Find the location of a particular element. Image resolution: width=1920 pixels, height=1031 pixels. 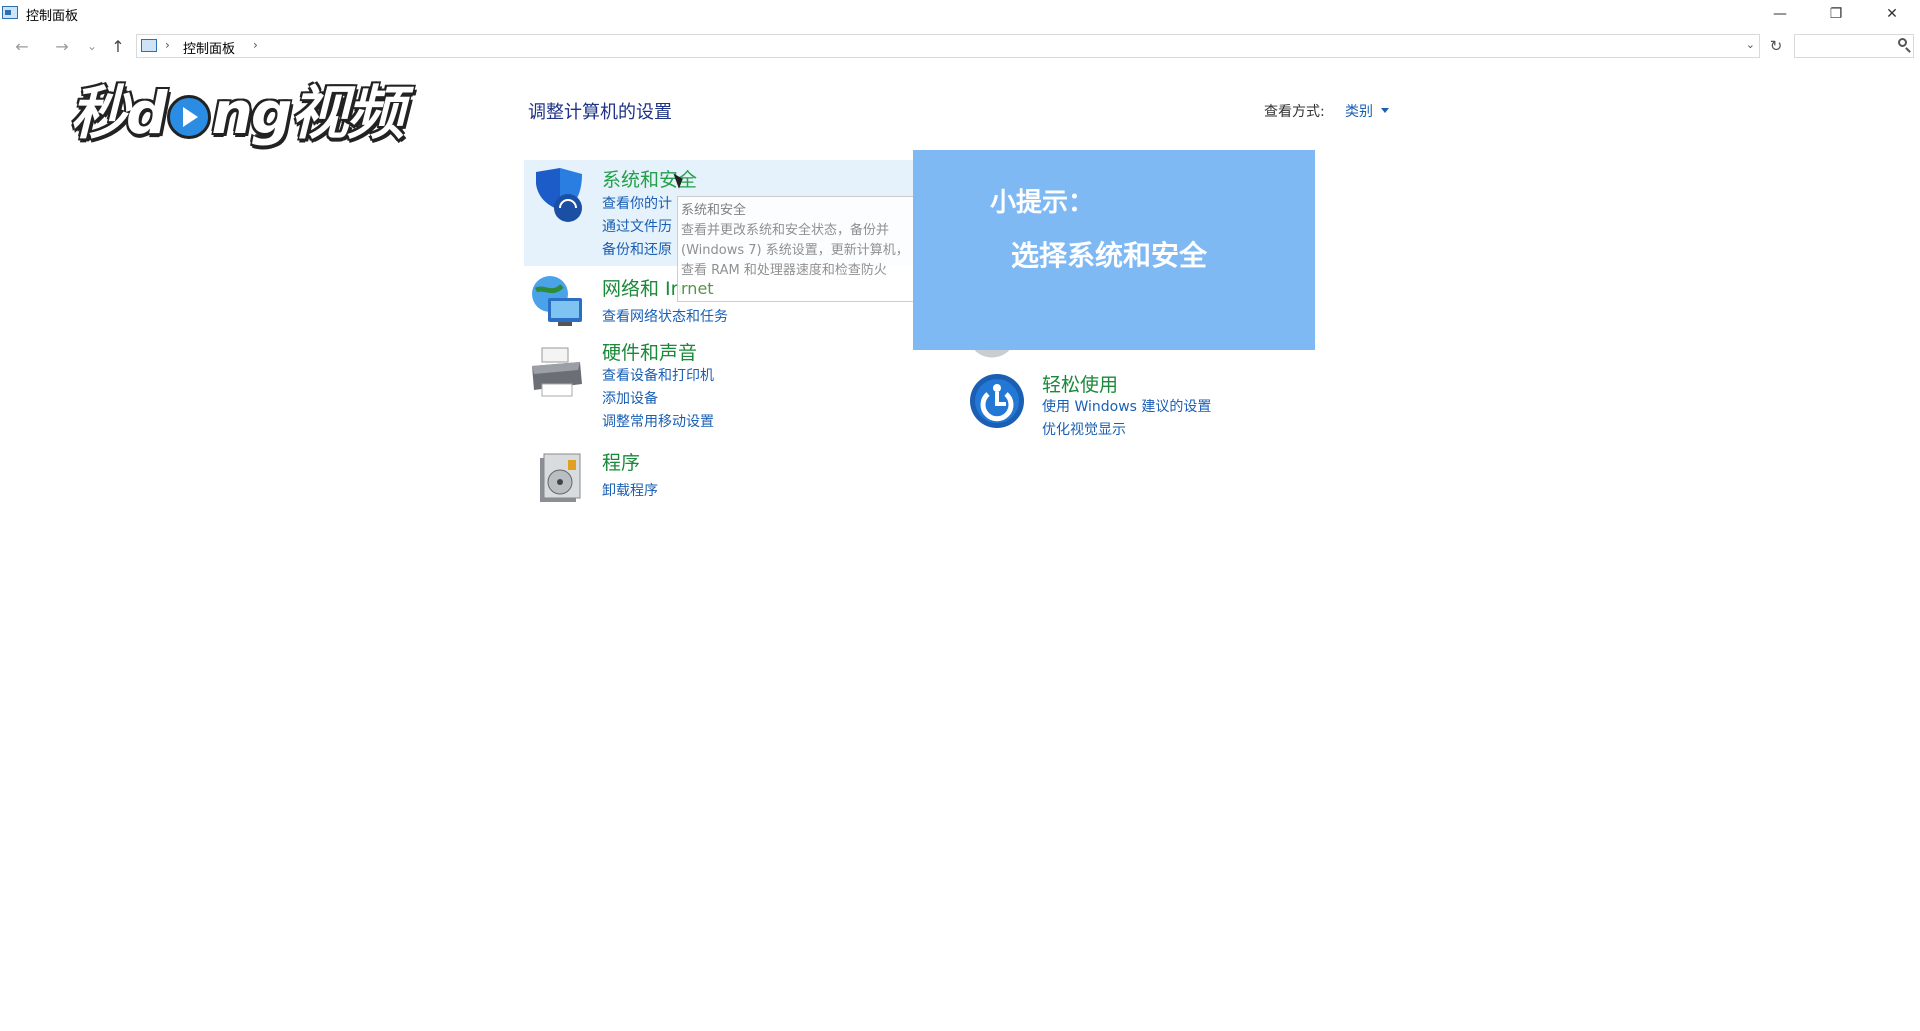

view-by-dropdown: 类别 is located at coordinates (1359, 111).